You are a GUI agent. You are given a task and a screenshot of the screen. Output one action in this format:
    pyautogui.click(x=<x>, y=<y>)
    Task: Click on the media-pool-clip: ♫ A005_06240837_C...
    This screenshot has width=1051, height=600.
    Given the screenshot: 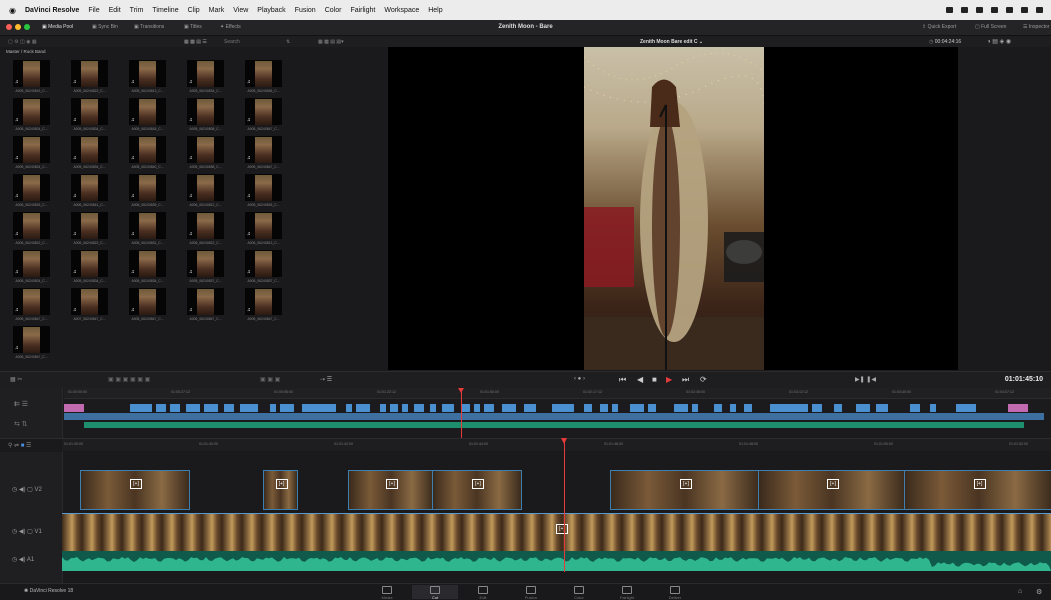 What is the action you would take?
    pyautogui.click(x=205, y=268)
    